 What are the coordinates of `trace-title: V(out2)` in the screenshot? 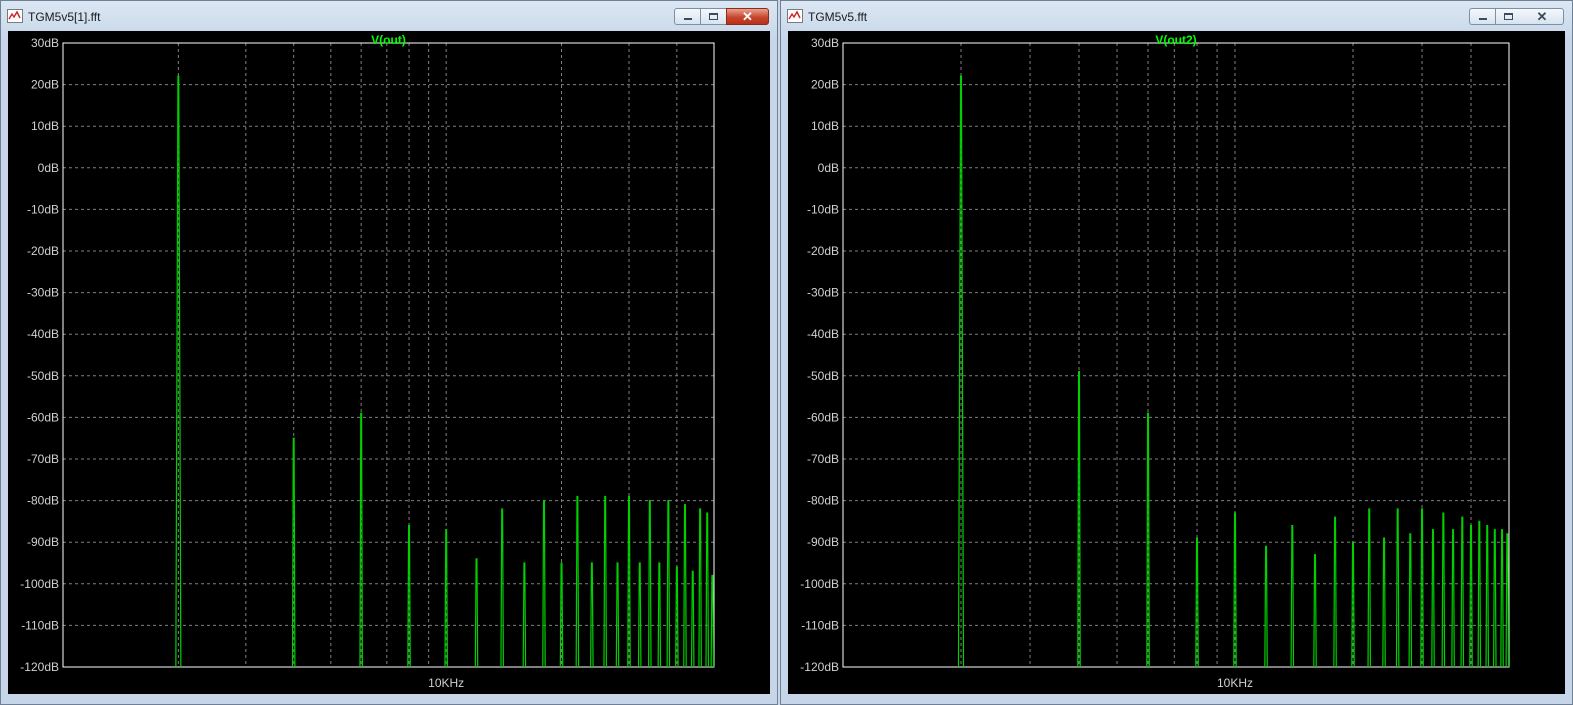 It's located at (1175, 40).